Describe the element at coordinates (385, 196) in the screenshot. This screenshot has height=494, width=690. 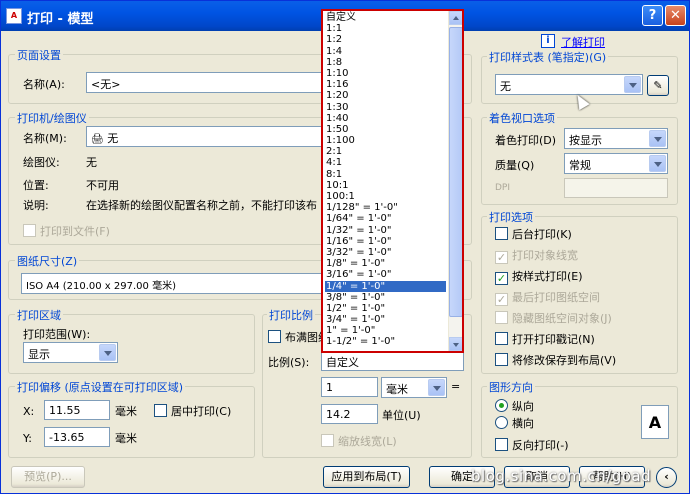
I see `scale-option: 100:1` at that location.